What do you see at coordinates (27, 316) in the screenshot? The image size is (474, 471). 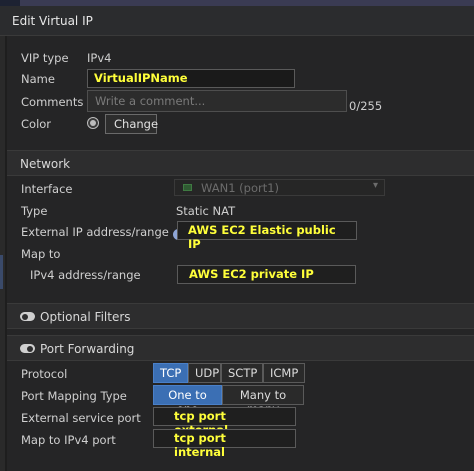 I see `optional-filters-toggle` at bounding box center [27, 316].